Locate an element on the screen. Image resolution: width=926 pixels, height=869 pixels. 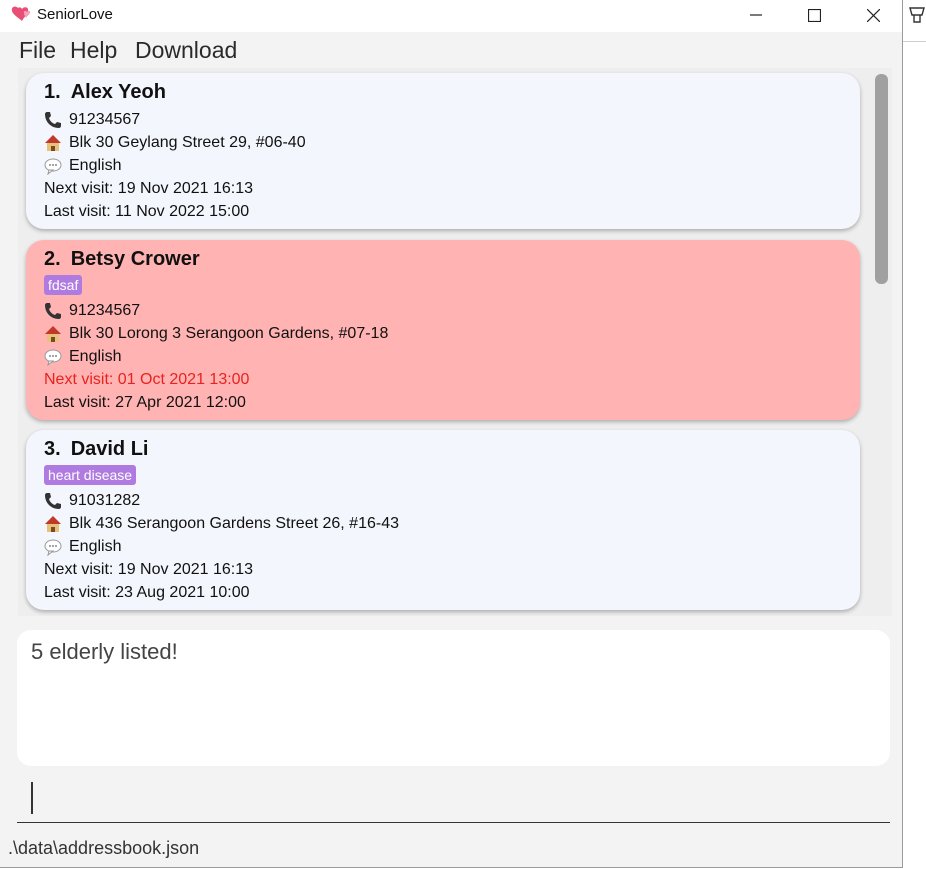
menu-help: Help is located at coordinates (93, 50).